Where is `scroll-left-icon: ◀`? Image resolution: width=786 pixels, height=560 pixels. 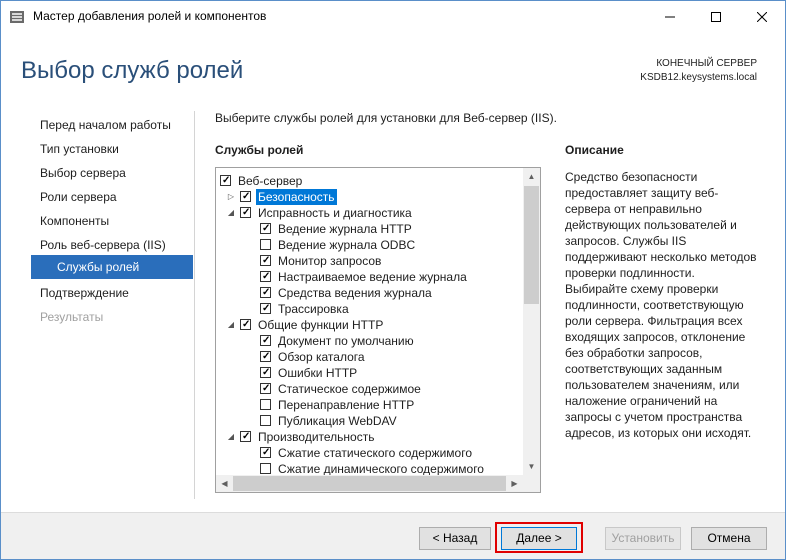 scroll-left-icon: ◀ is located at coordinates (224, 483).